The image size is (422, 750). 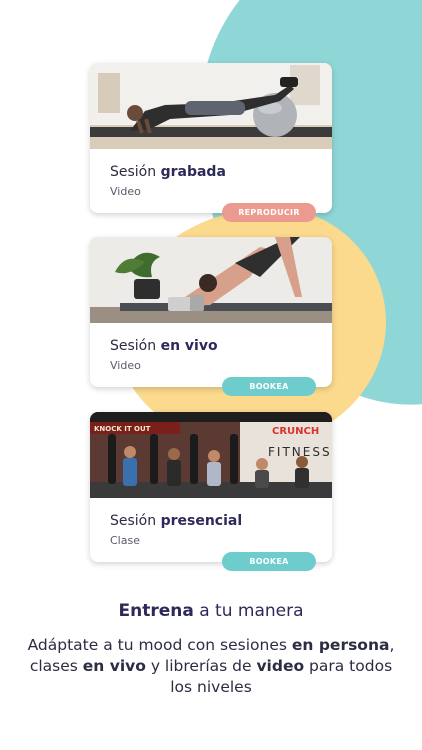 I want to click on session-card-live: Sesión en vivo Video BOOKEA, so click(x=211, y=316).